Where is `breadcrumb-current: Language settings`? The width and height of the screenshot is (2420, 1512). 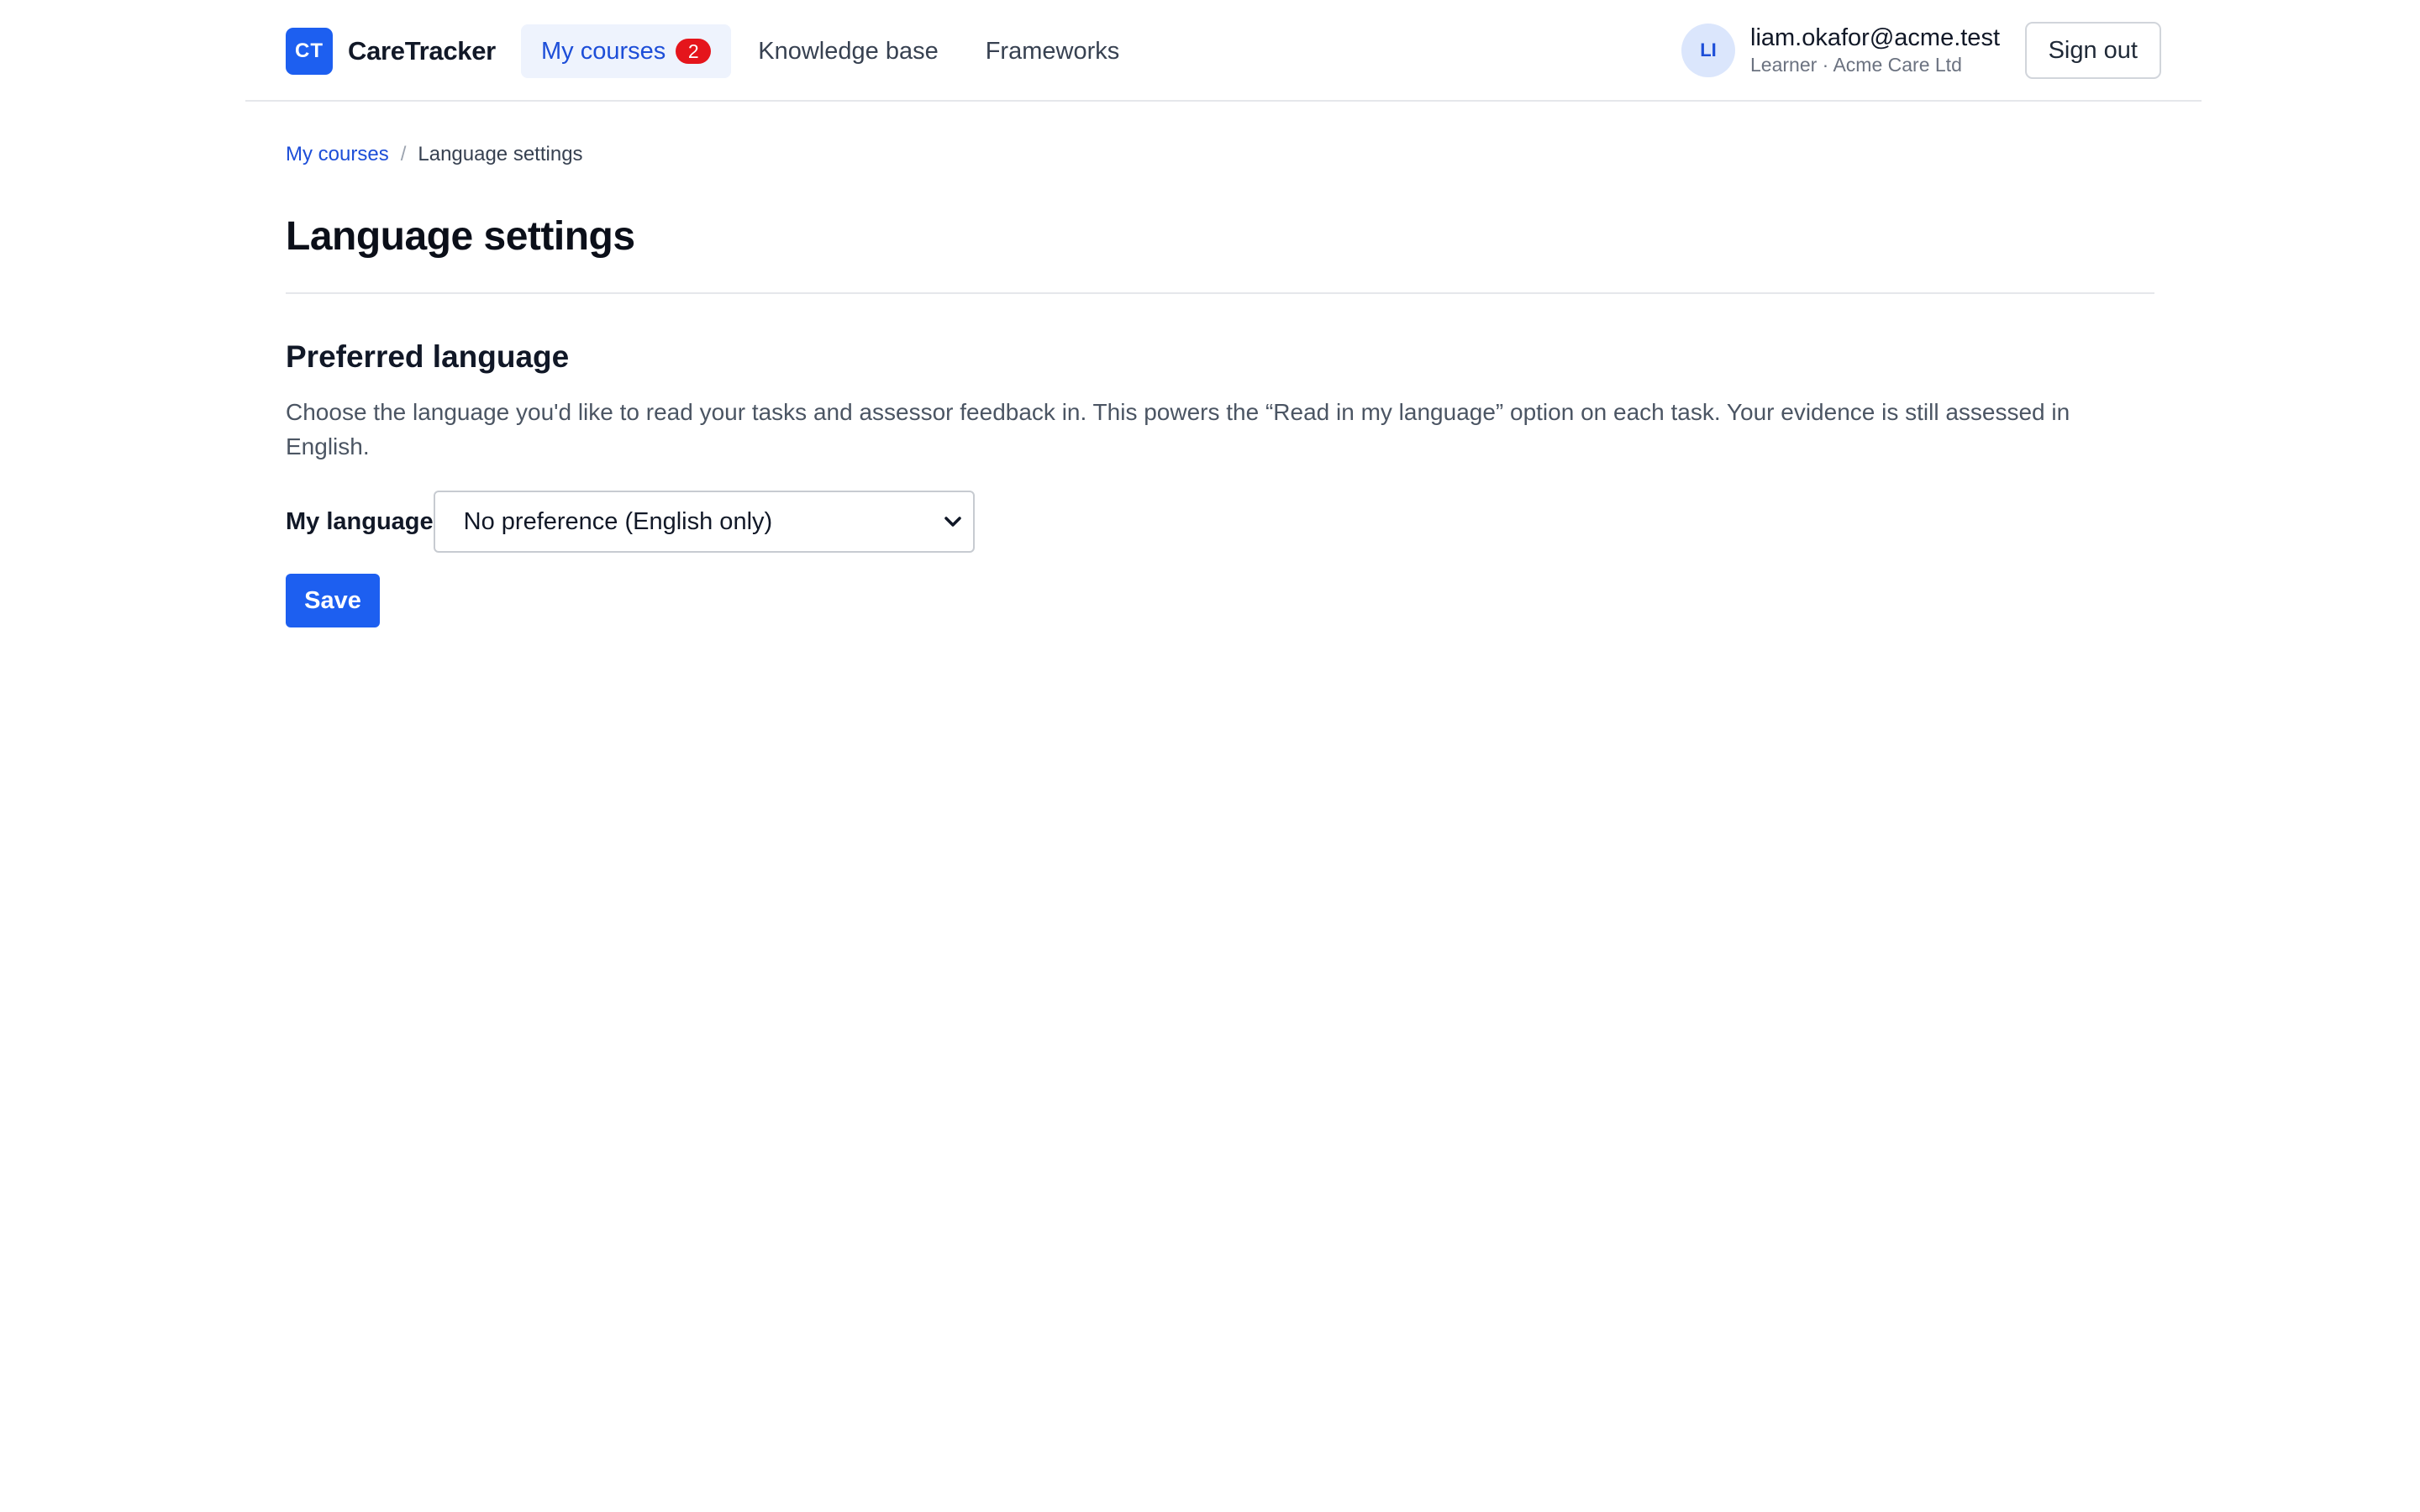 breadcrumb-current: Language settings is located at coordinates (500, 154).